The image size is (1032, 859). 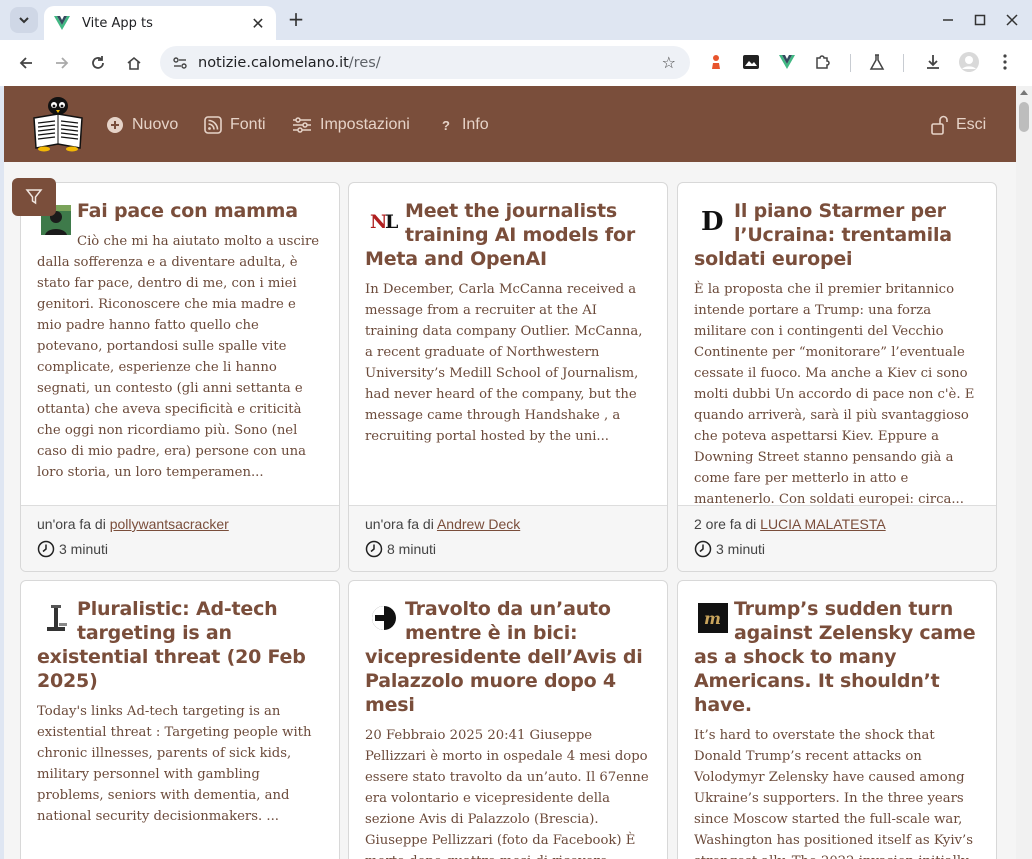 What do you see at coordinates (1024, 472) in the screenshot?
I see `page-scrollbar` at bounding box center [1024, 472].